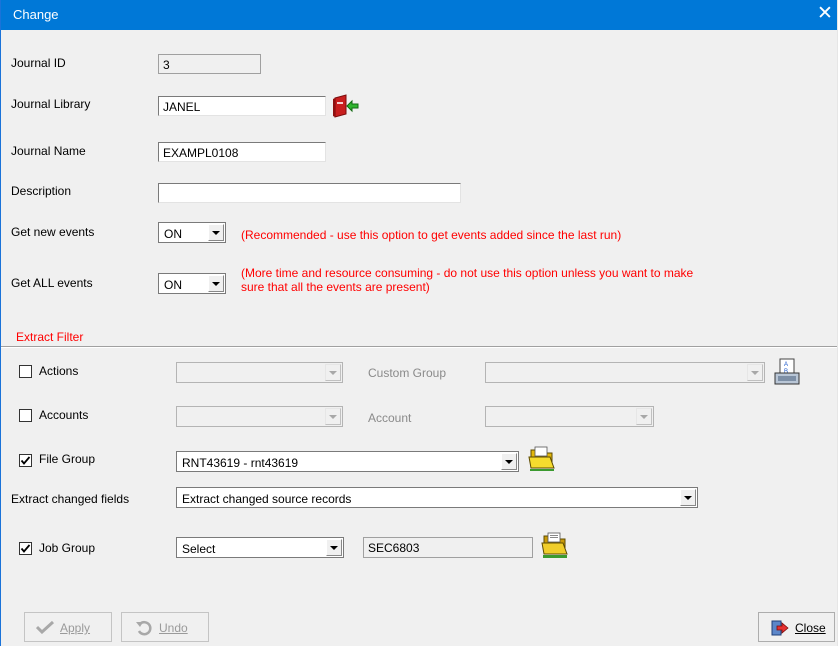 This screenshot has width=838, height=646. What do you see at coordinates (448, 547) in the screenshot?
I see `job-group-field: SEC6803` at bounding box center [448, 547].